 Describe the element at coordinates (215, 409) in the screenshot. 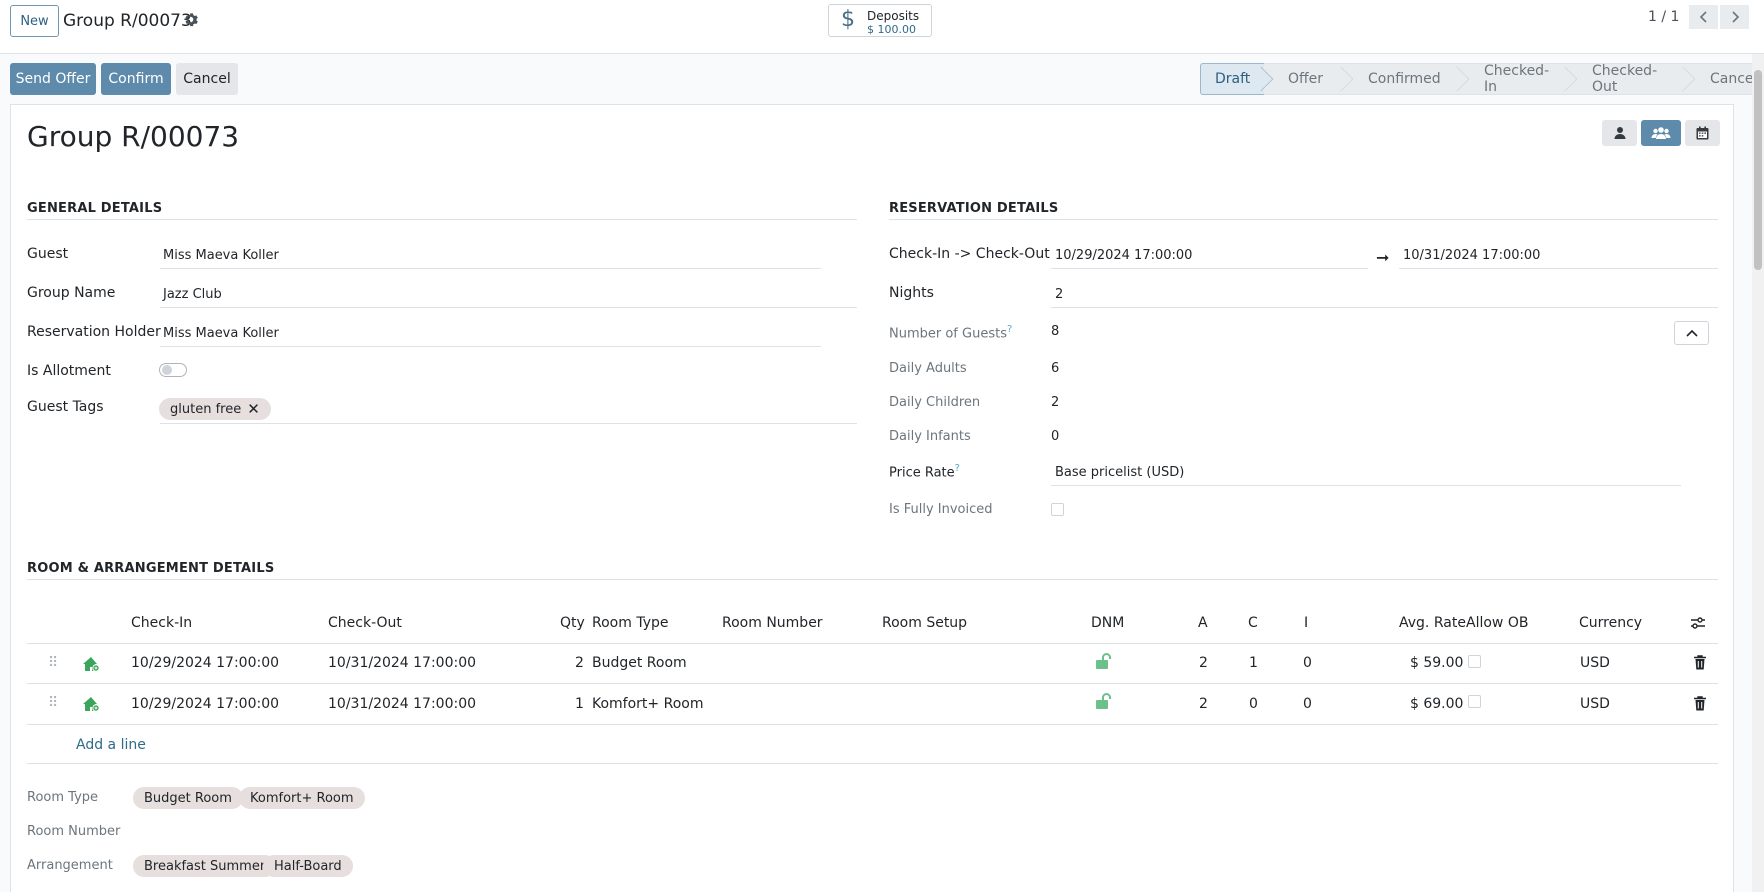

I see `tag-chip: gluten free ✕` at that location.